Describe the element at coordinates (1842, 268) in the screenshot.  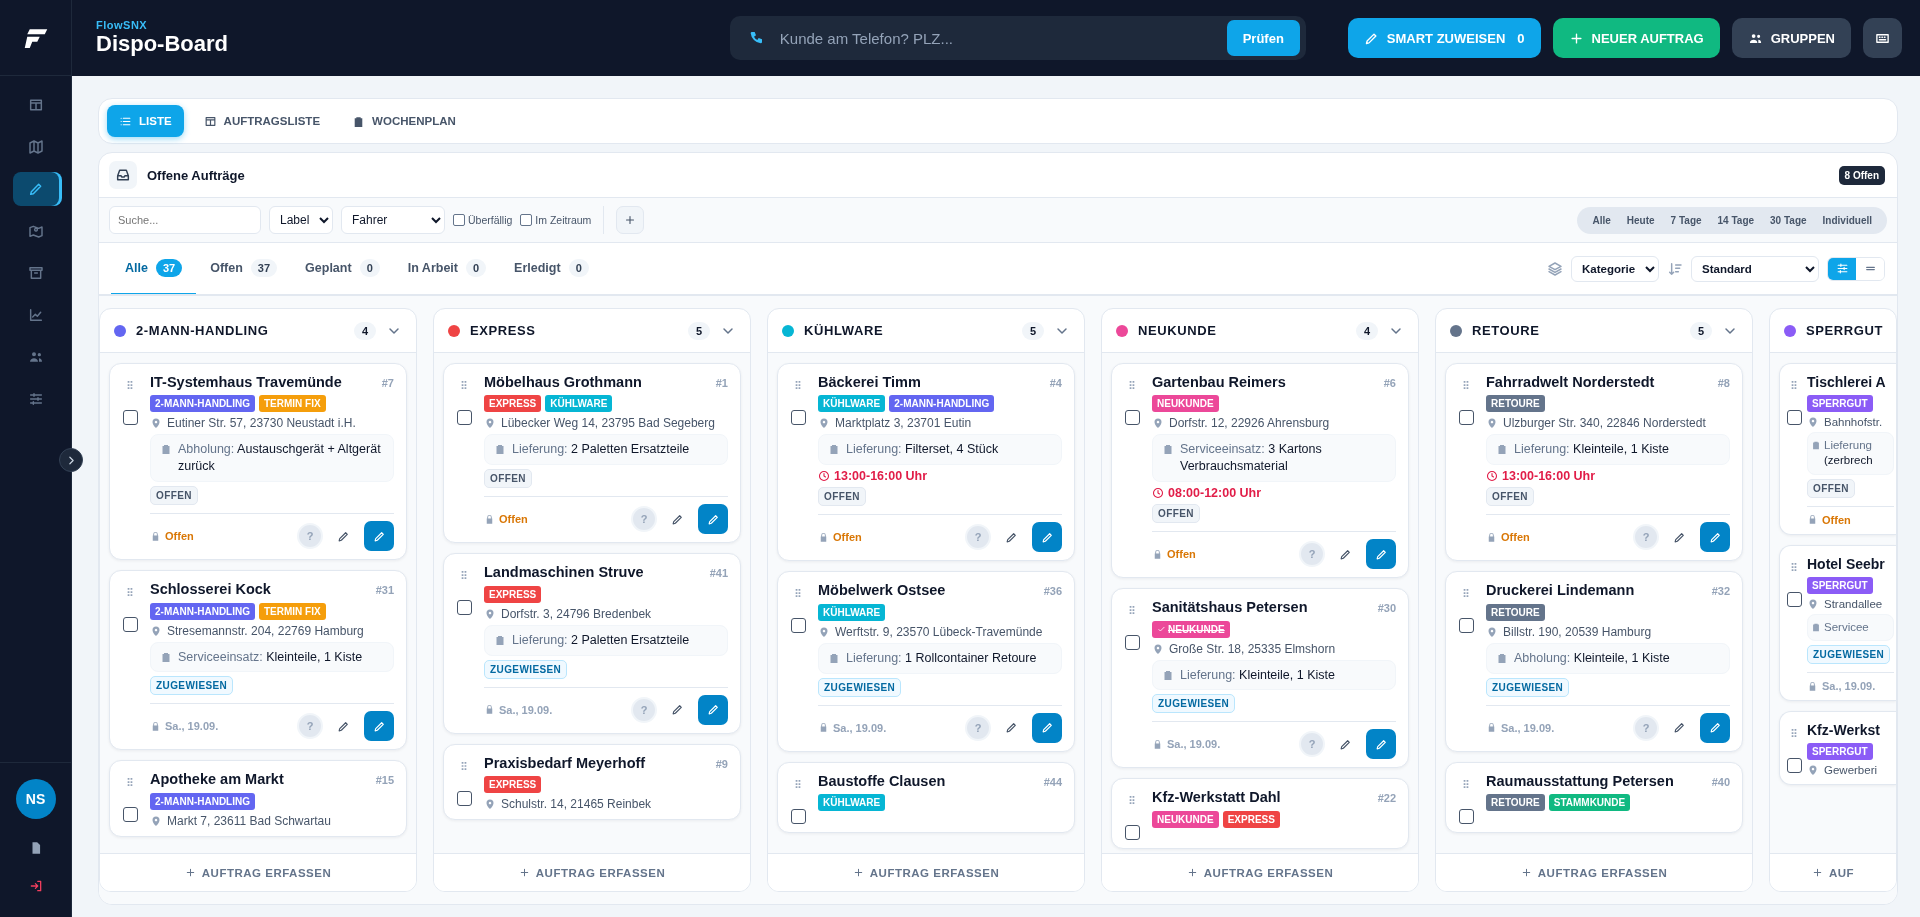
I see `layout-toggle` at that location.